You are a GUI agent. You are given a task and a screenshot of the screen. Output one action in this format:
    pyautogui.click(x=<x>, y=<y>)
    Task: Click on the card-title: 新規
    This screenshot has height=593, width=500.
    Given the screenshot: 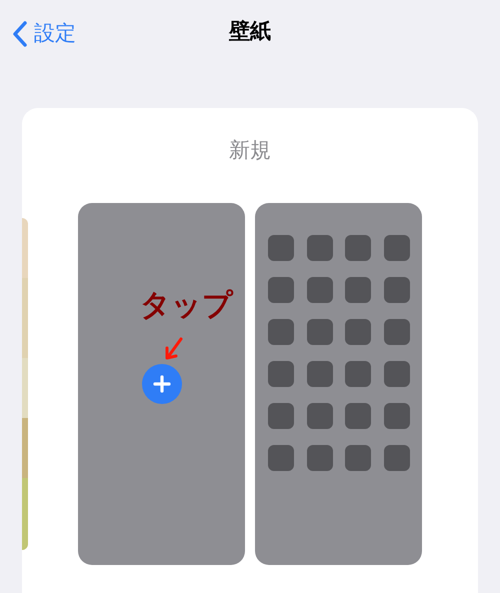 What is the action you would take?
    pyautogui.click(x=250, y=150)
    